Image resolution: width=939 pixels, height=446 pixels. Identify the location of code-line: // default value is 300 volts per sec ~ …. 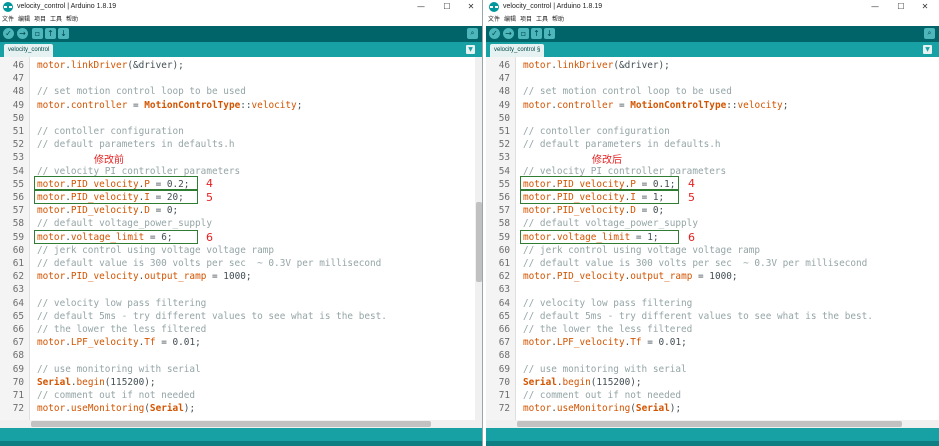
(695, 263).